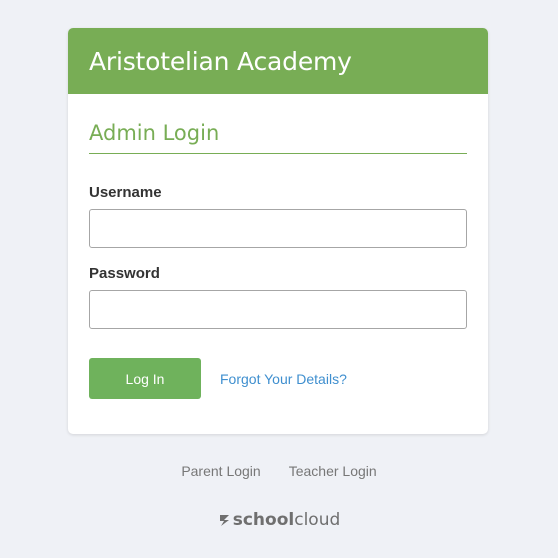 The width and height of the screenshot is (558, 558). What do you see at coordinates (124, 273) in the screenshot?
I see `password-label: Password` at bounding box center [124, 273].